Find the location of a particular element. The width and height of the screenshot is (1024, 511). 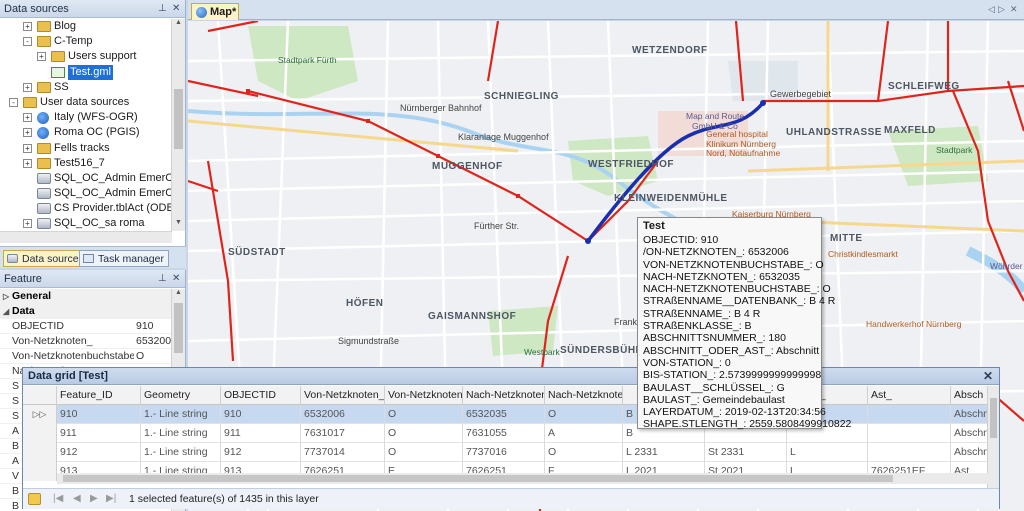

scroll-down-icon: ▼ is located at coordinates (178, 225).